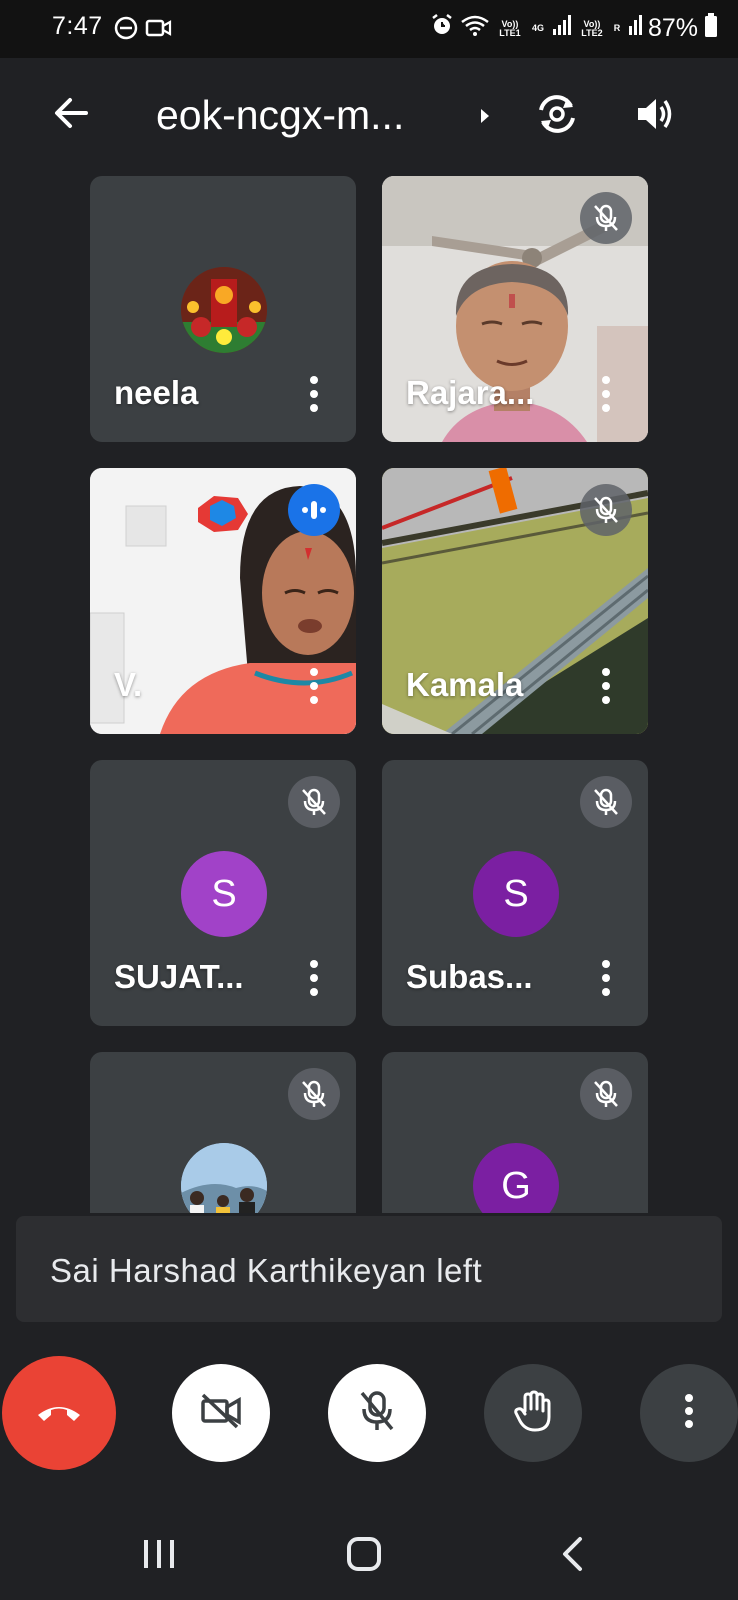 The width and height of the screenshot is (738, 1600). What do you see at coordinates (557, 116) in the screenshot?
I see `switch-camera-icon` at bounding box center [557, 116].